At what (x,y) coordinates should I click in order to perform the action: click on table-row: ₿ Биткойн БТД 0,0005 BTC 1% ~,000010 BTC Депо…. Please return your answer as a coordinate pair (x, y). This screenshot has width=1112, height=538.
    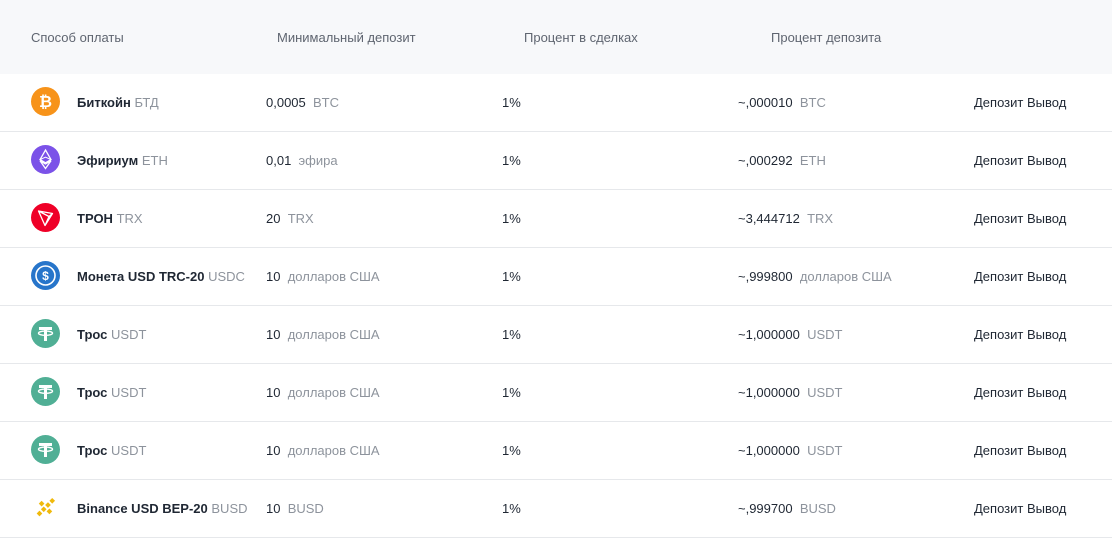
    Looking at the image, I should click on (556, 103).